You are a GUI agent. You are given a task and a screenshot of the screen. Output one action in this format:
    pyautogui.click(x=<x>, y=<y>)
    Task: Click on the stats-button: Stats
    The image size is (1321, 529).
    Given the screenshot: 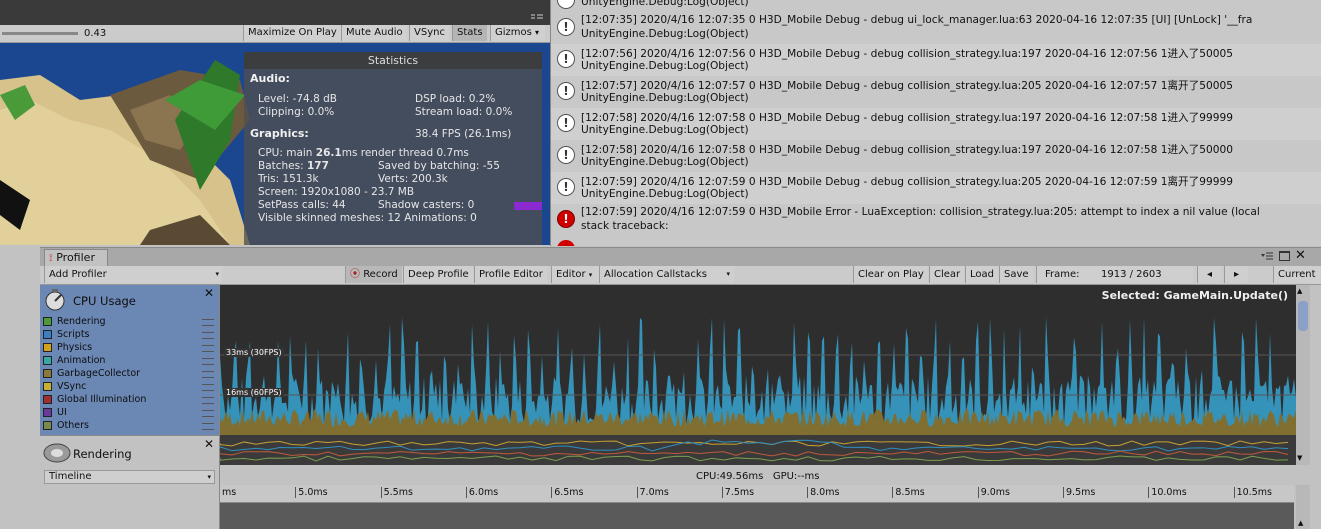 What is the action you would take?
    pyautogui.click(x=469, y=33)
    